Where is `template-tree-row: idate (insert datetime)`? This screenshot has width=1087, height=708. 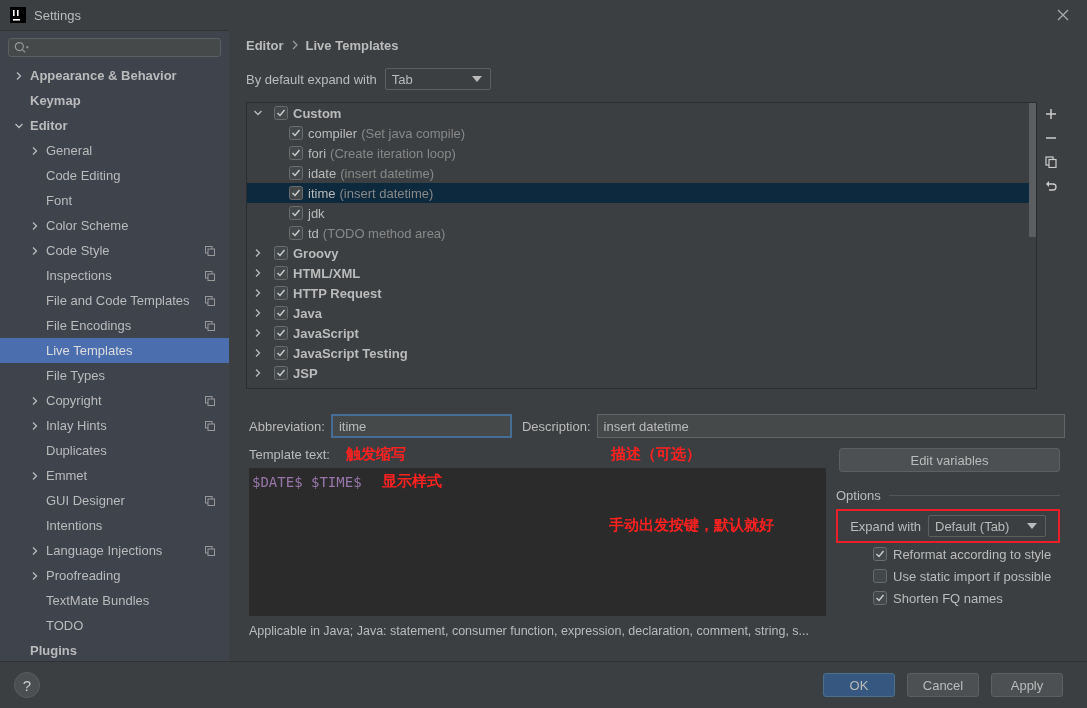 template-tree-row: idate (insert datetime) is located at coordinates (638, 173).